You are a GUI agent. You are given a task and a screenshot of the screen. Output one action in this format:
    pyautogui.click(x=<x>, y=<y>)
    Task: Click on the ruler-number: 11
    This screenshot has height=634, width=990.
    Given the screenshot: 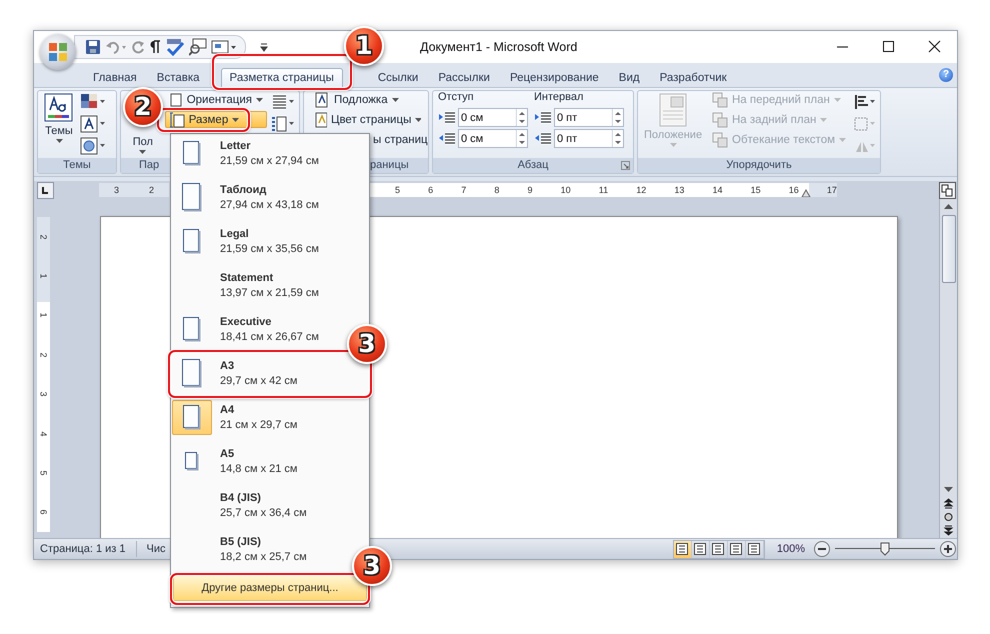 What is the action you would take?
    pyautogui.click(x=603, y=190)
    